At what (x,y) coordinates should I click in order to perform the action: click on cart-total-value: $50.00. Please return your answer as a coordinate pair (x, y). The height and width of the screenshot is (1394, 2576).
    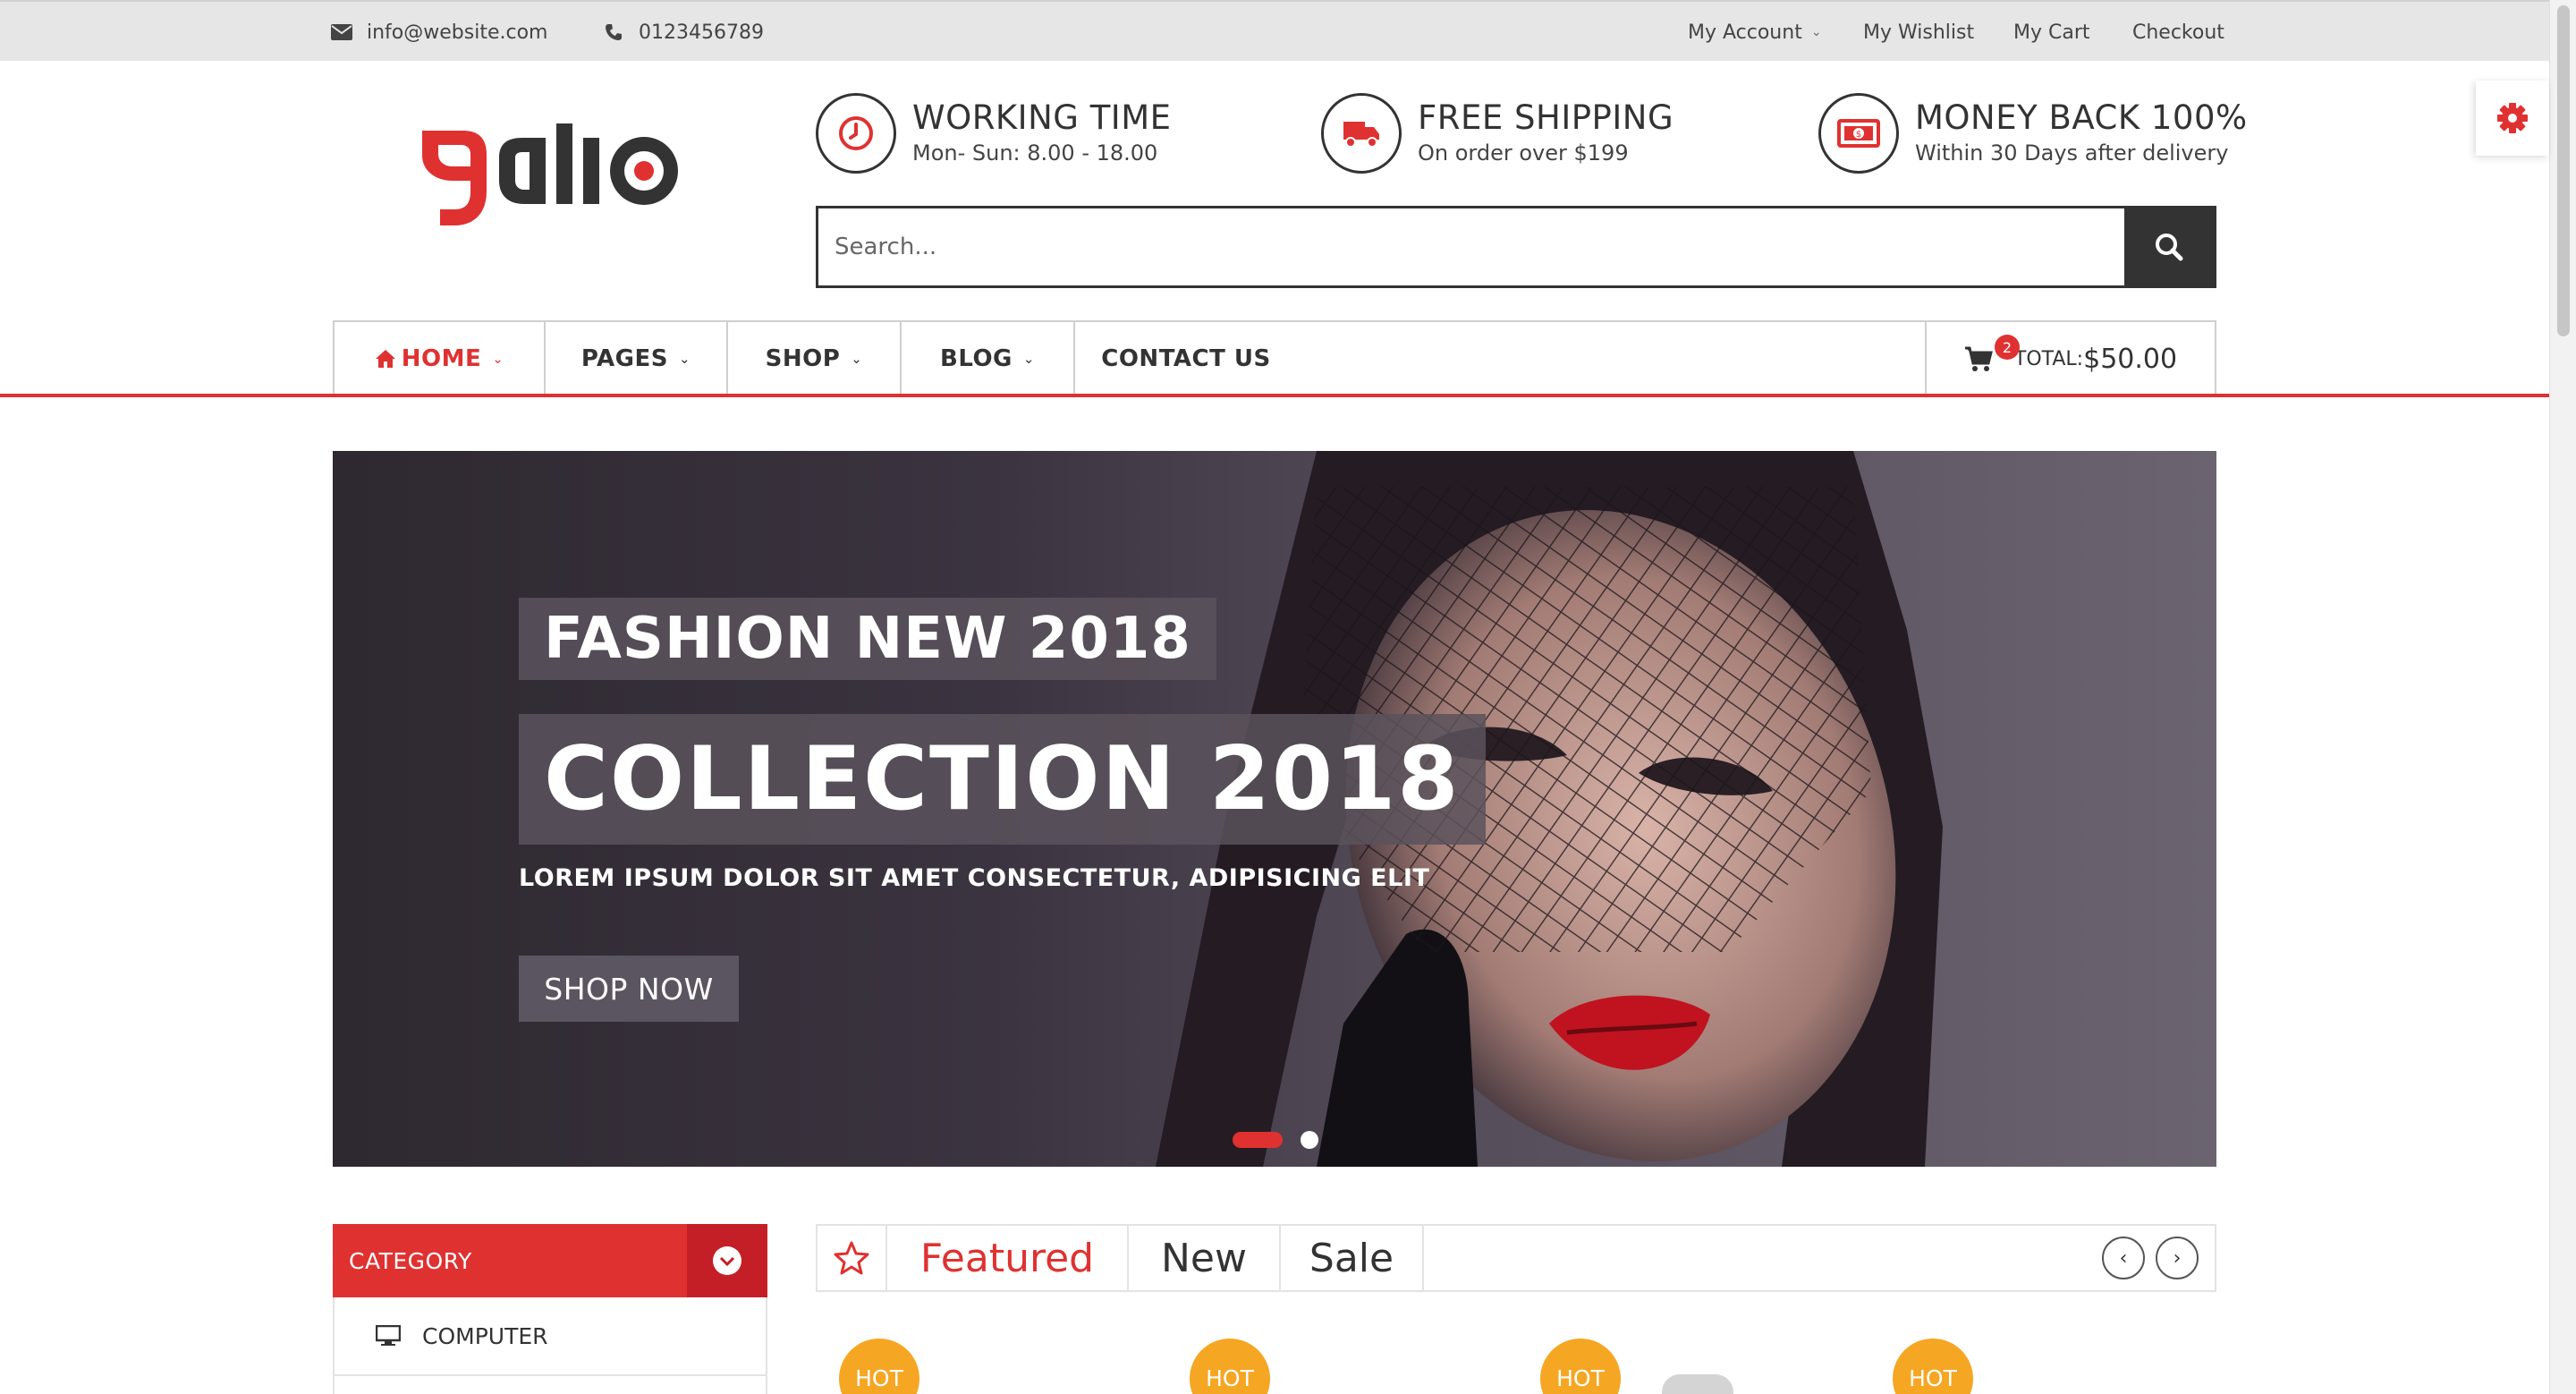
    Looking at the image, I should click on (2130, 359).